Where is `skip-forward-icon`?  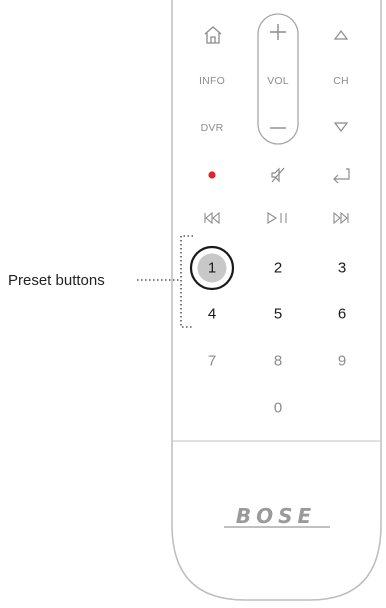
skip-forward-icon is located at coordinates (341, 218).